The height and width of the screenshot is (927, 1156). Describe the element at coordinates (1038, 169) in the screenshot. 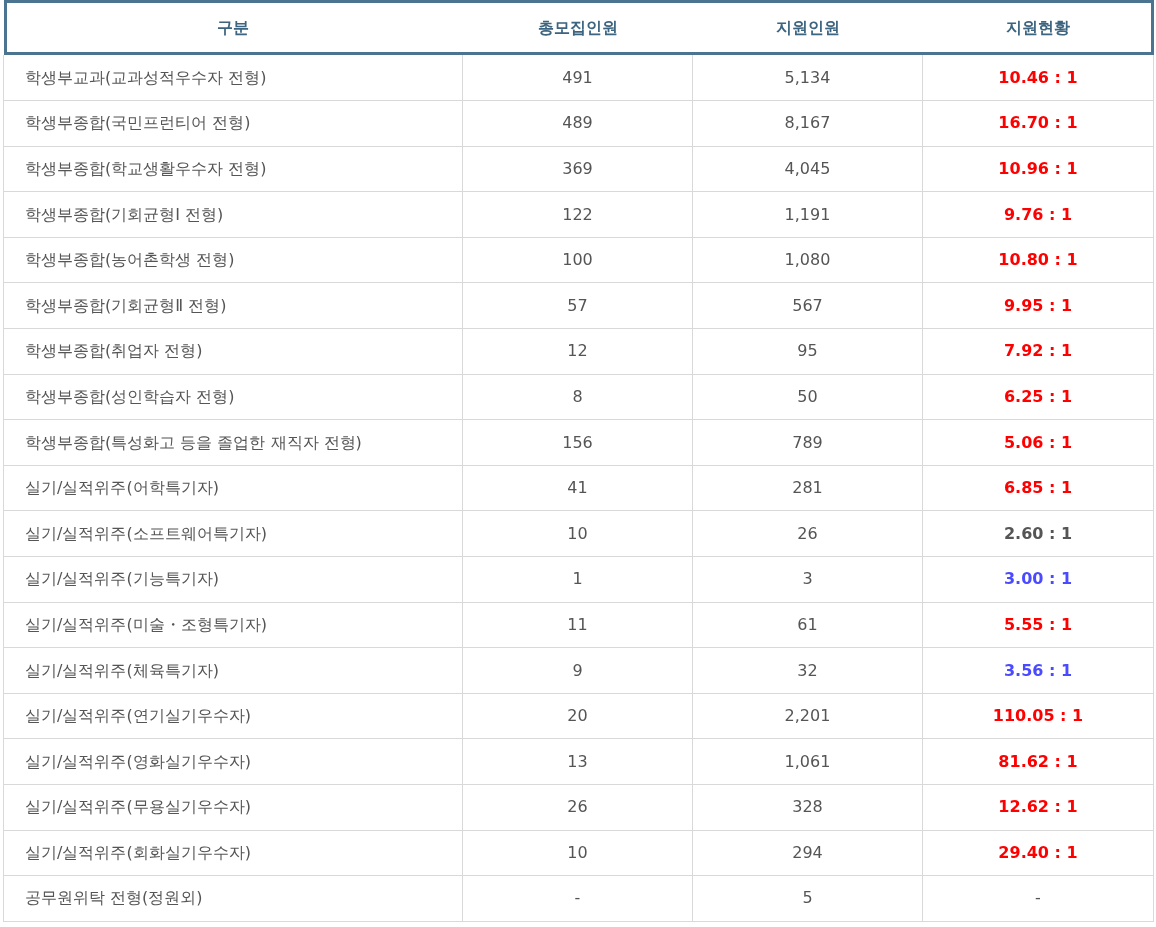

I see `table-cell: 10.96 : 1` at that location.